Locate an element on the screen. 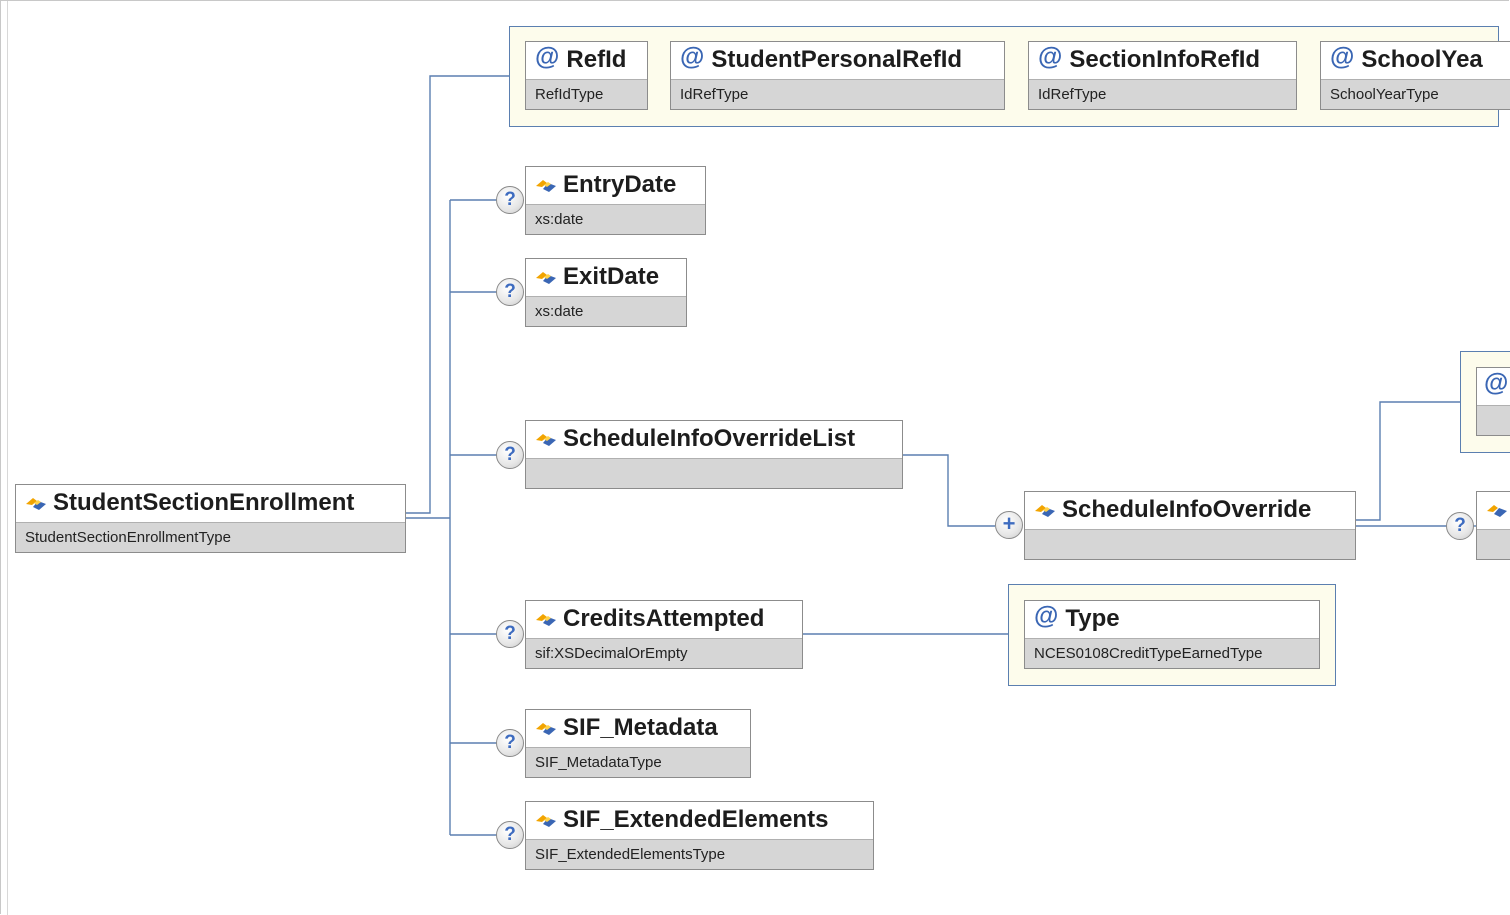  connector-override-upper is located at coordinates (1407, 461).